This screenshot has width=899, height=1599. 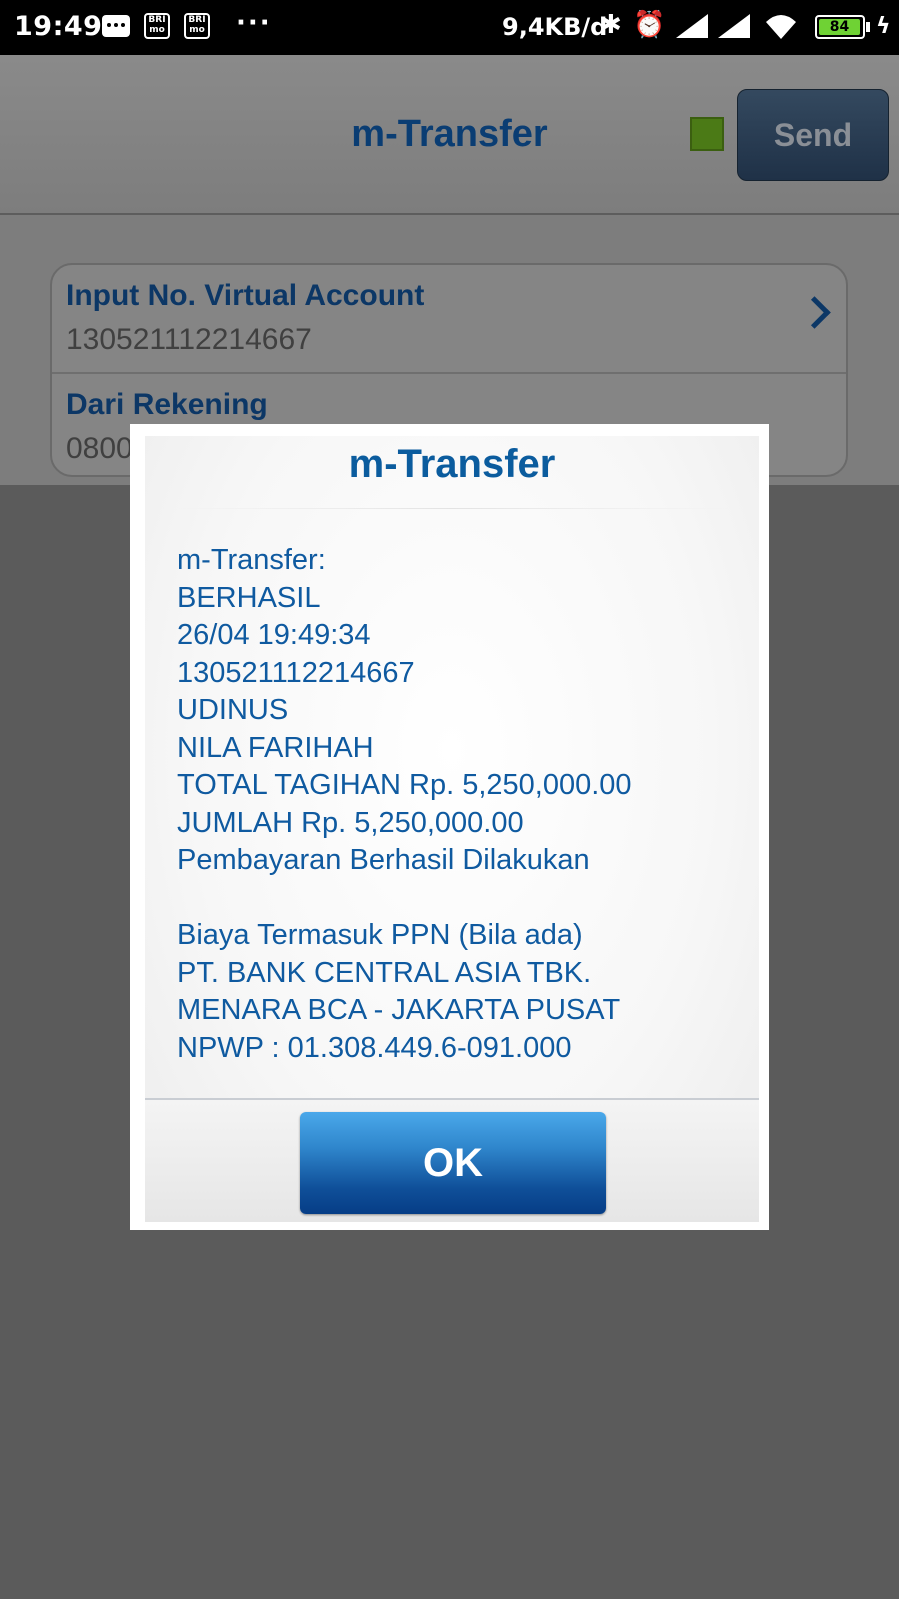 What do you see at coordinates (452, 508) in the screenshot?
I see `dialog-divider` at bounding box center [452, 508].